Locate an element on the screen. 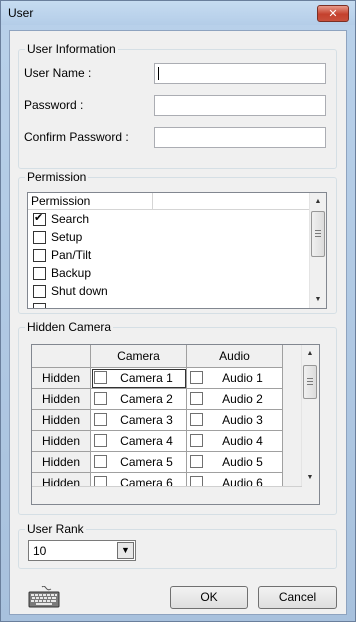 This screenshot has height=622, width=356. audio-cell-label: Audio 2 is located at coordinates (242, 399).